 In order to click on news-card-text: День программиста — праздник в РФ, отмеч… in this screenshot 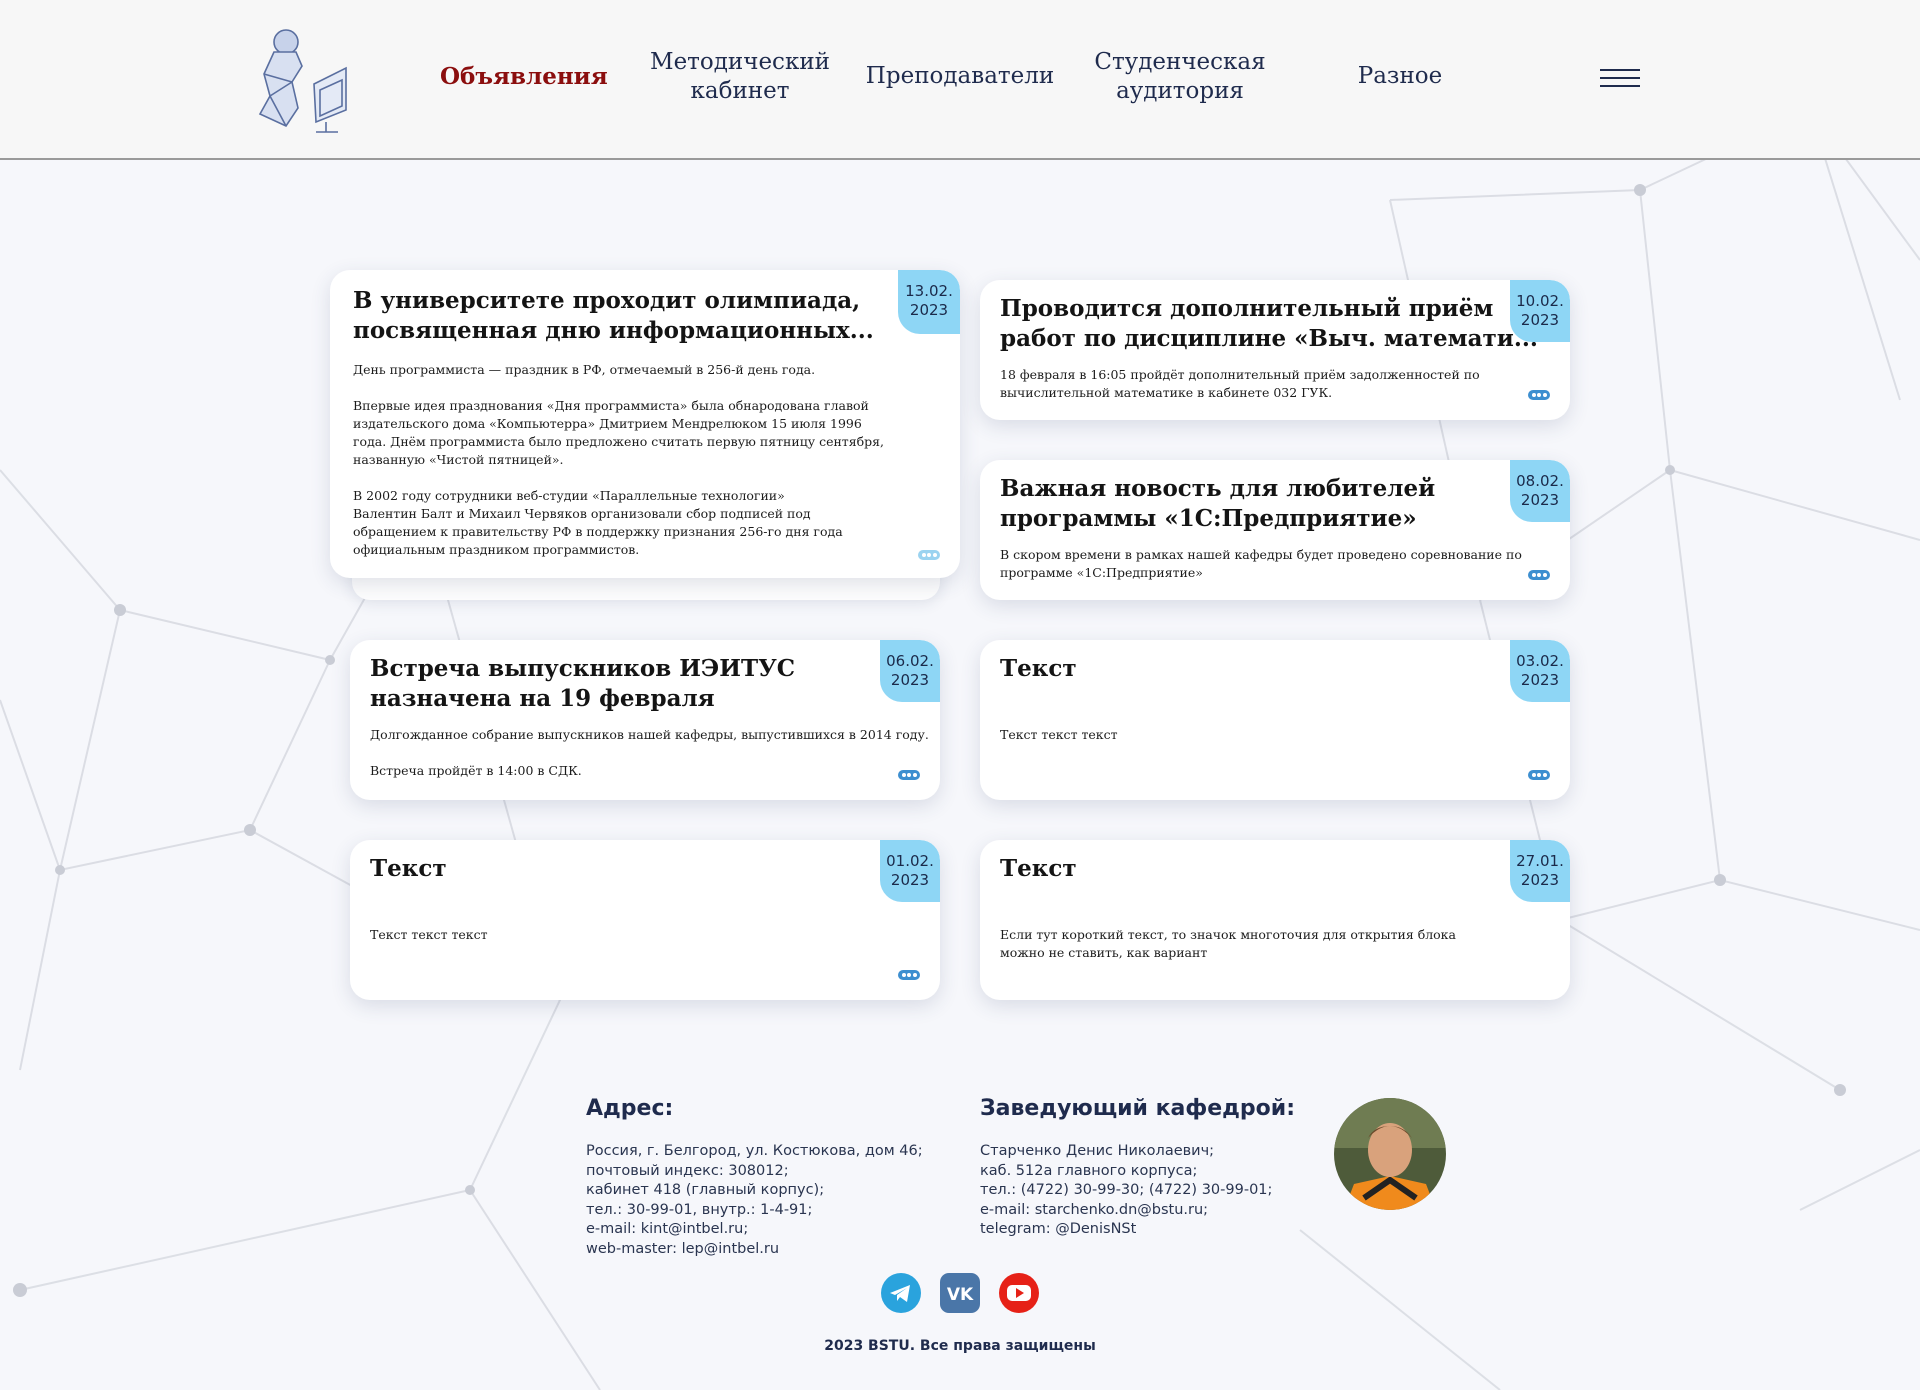, I will do `click(618, 459)`.